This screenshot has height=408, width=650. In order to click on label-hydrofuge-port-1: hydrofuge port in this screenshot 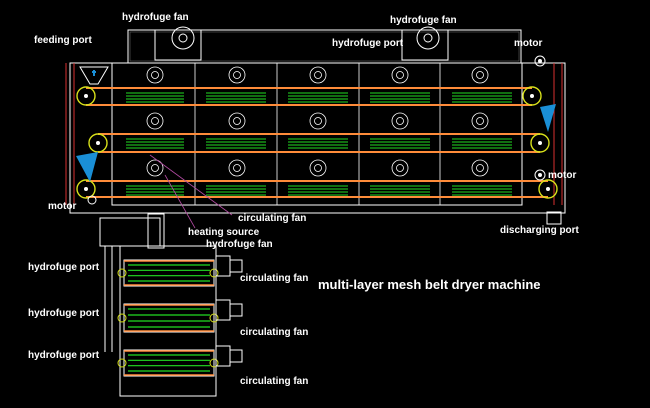, I will do `click(64, 267)`.